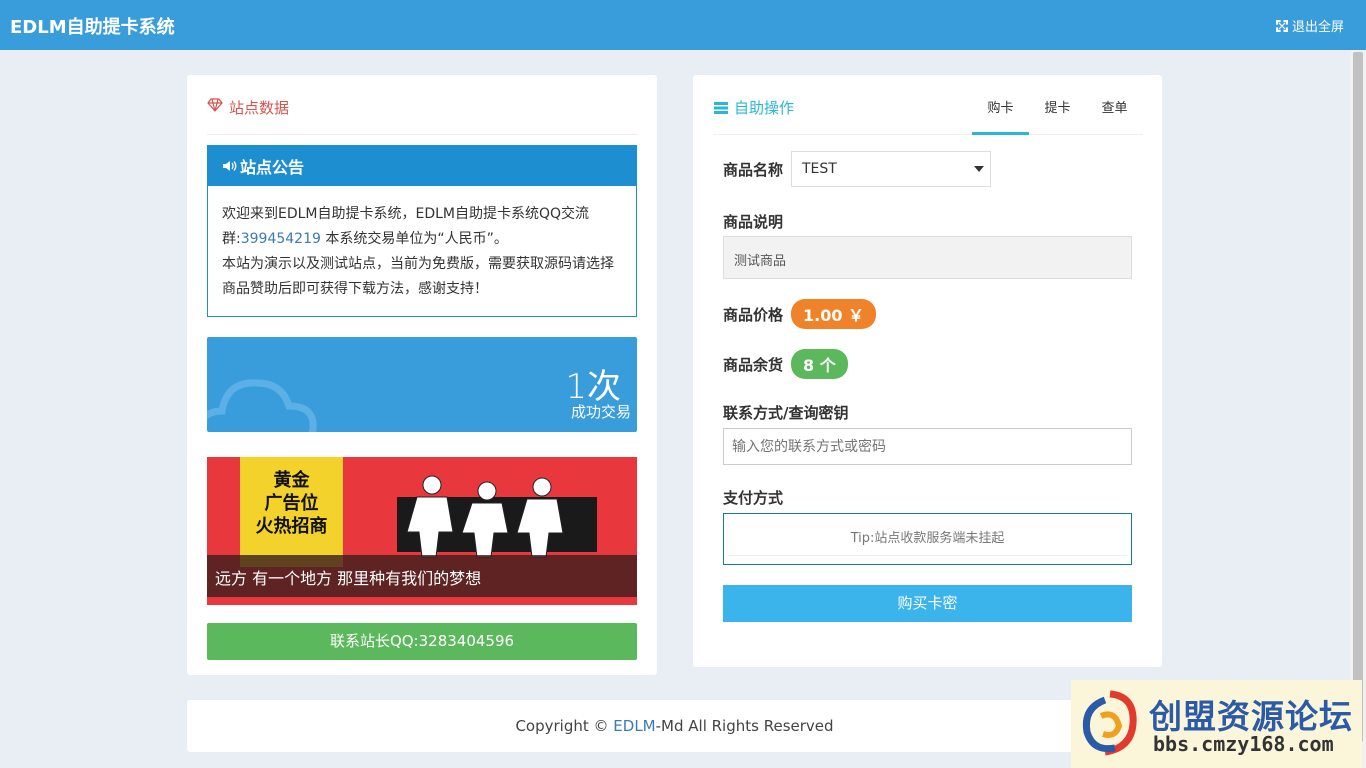 The image size is (1366, 768). Describe the element at coordinates (259, 108) in the screenshot. I see `site-data-title: 站点数据` at that location.